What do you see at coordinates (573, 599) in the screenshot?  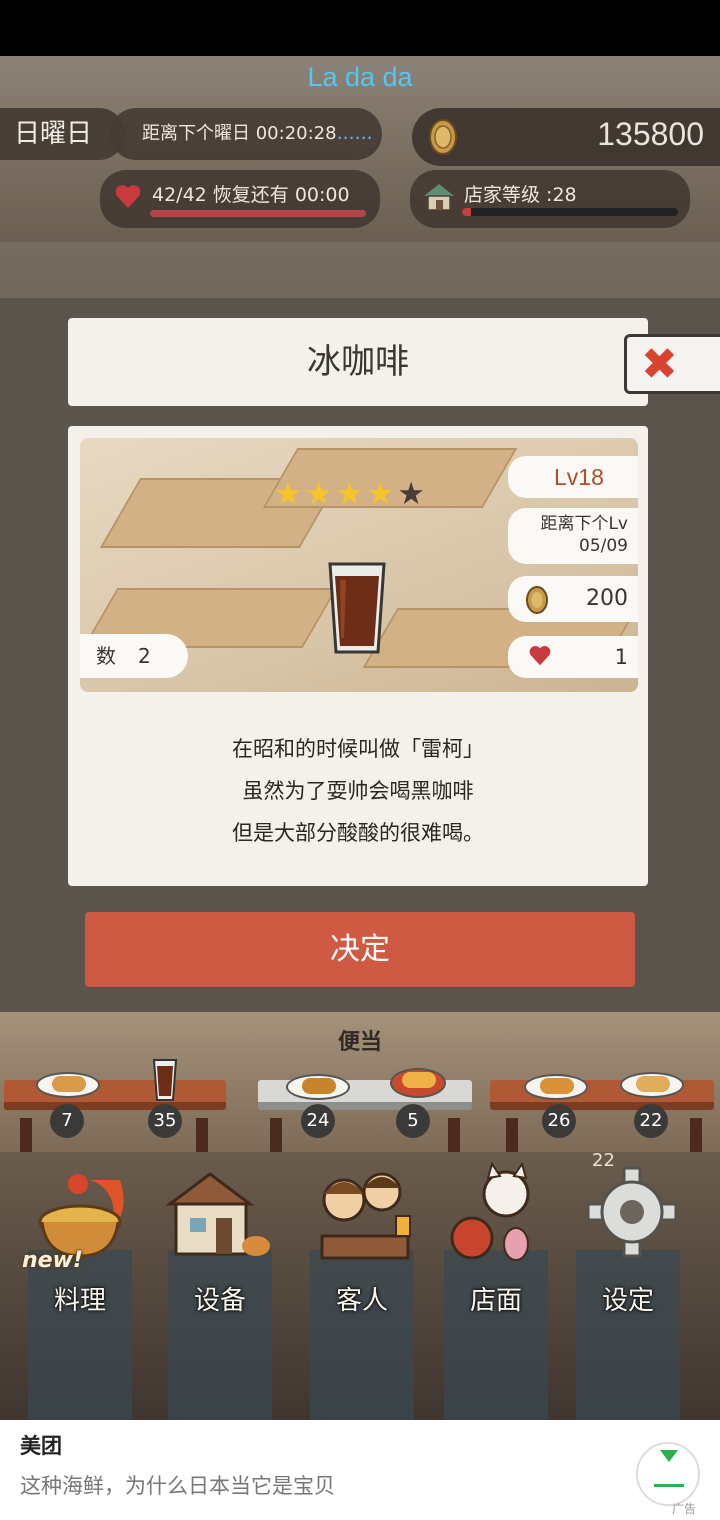 I see `item-price: 200` at bounding box center [573, 599].